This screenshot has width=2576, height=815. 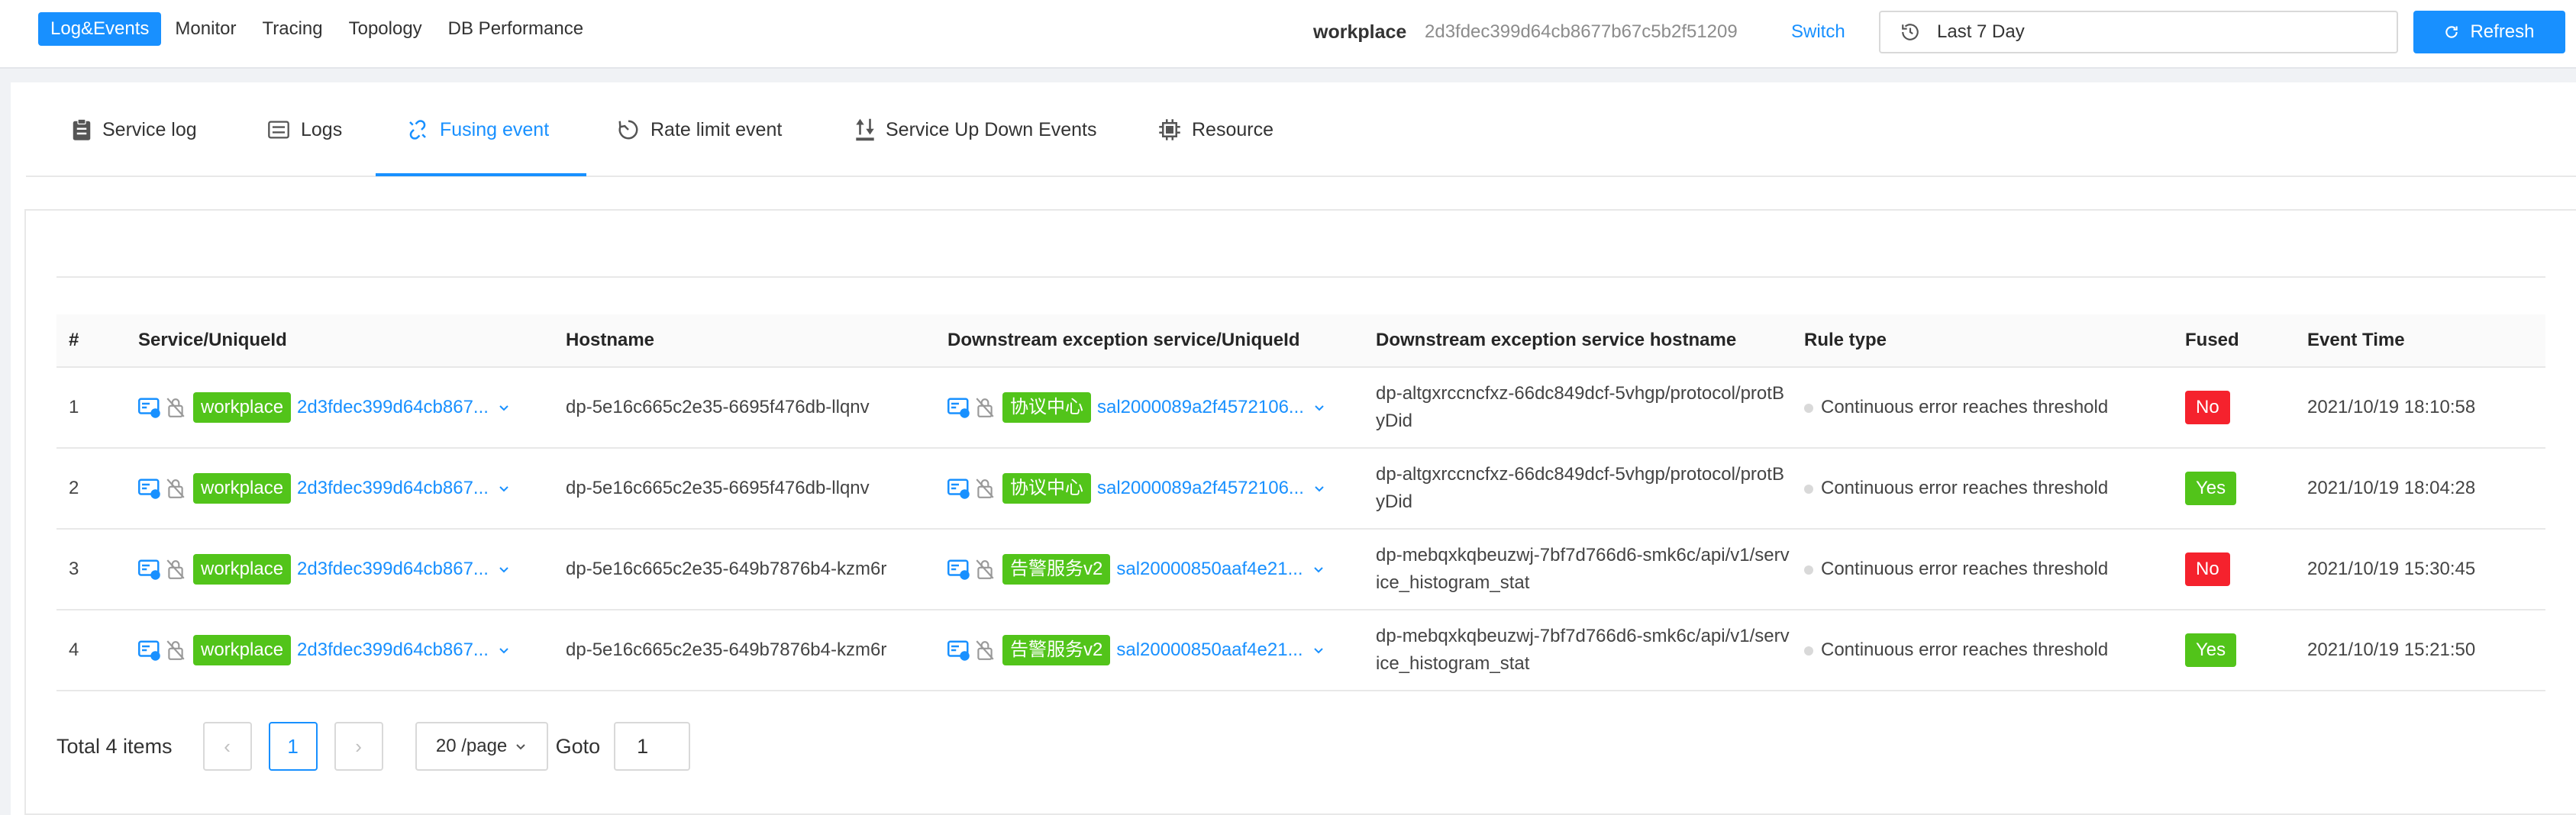 What do you see at coordinates (417, 130) in the screenshot?
I see `broken-link-icon` at bounding box center [417, 130].